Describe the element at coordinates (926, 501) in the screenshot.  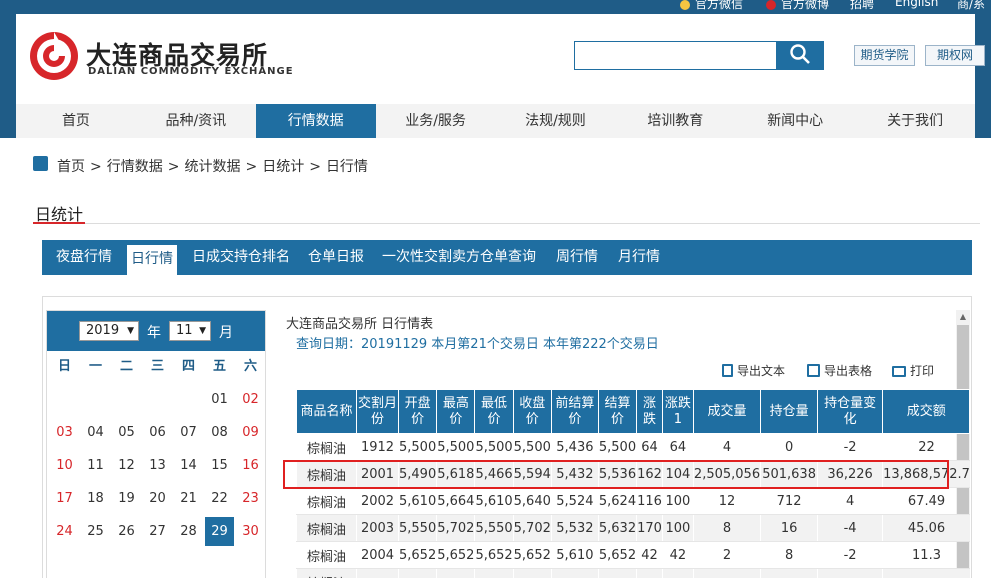
I see `table-cell: 67.49` at that location.